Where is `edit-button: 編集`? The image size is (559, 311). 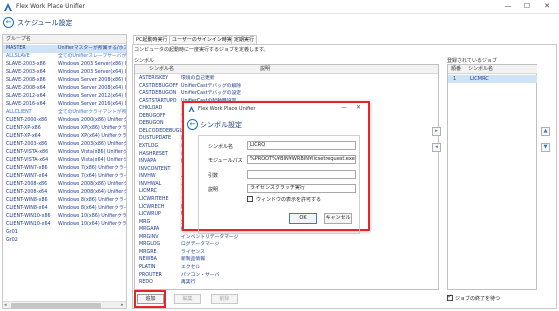
edit-button: 編集 is located at coordinates (187, 299).